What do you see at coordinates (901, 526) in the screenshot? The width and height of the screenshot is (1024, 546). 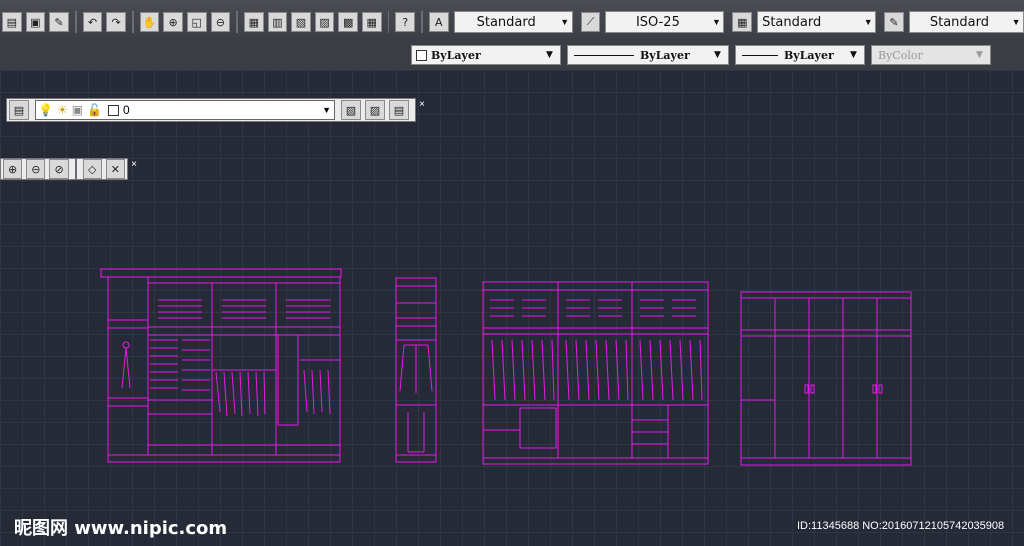 I see `watermark-id: ID:11345688 NO:20160712105742035908` at bounding box center [901, 526].